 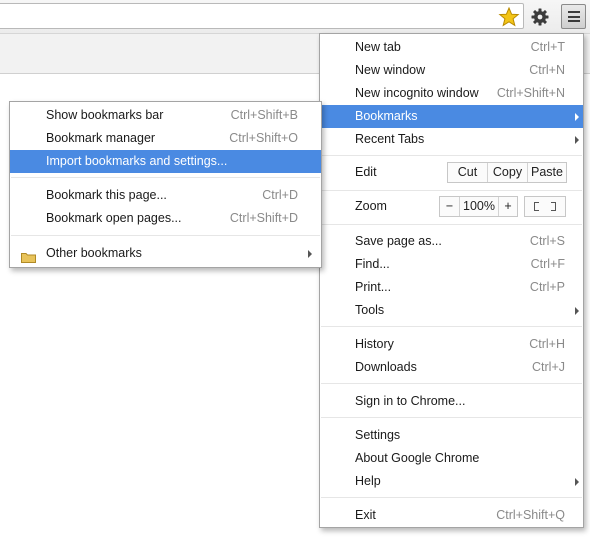 I want to click on menu-item-settings: Settings, so click(x=451, y=435).